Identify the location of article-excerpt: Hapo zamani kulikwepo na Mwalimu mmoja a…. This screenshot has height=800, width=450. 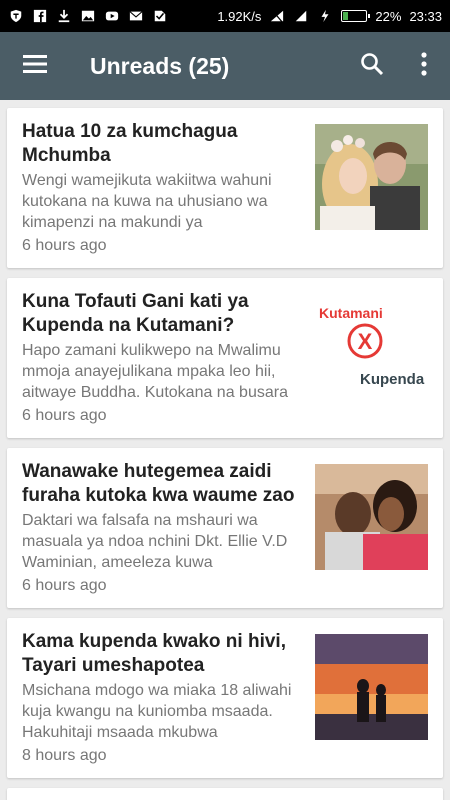
(155, 371).